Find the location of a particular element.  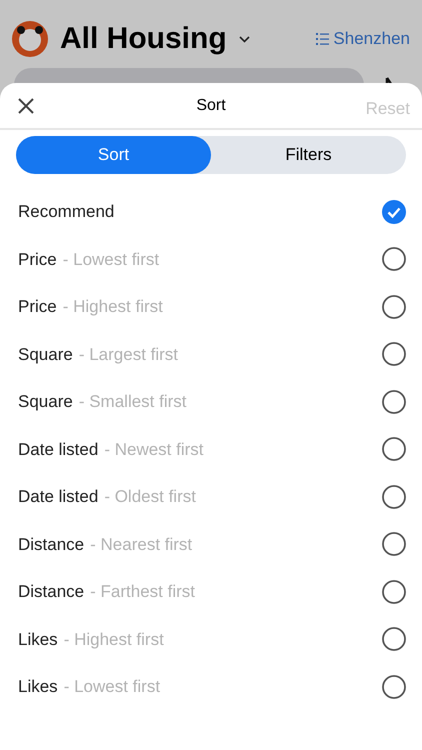

sheet-title: Sort is located at coordinates (211, 106).